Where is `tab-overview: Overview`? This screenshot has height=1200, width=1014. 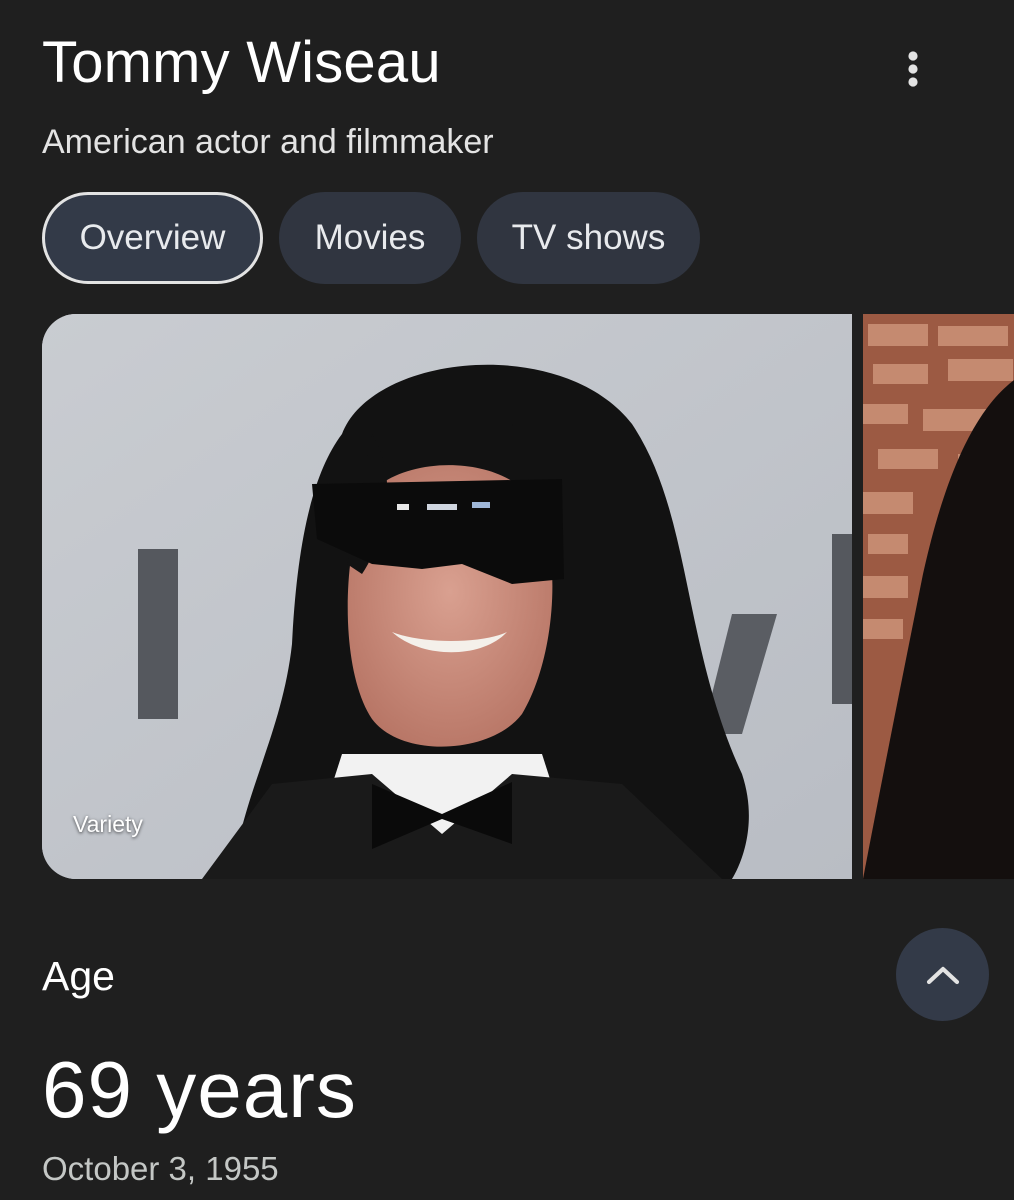
tab-overview: Overview is located at coordinates (152, 238).